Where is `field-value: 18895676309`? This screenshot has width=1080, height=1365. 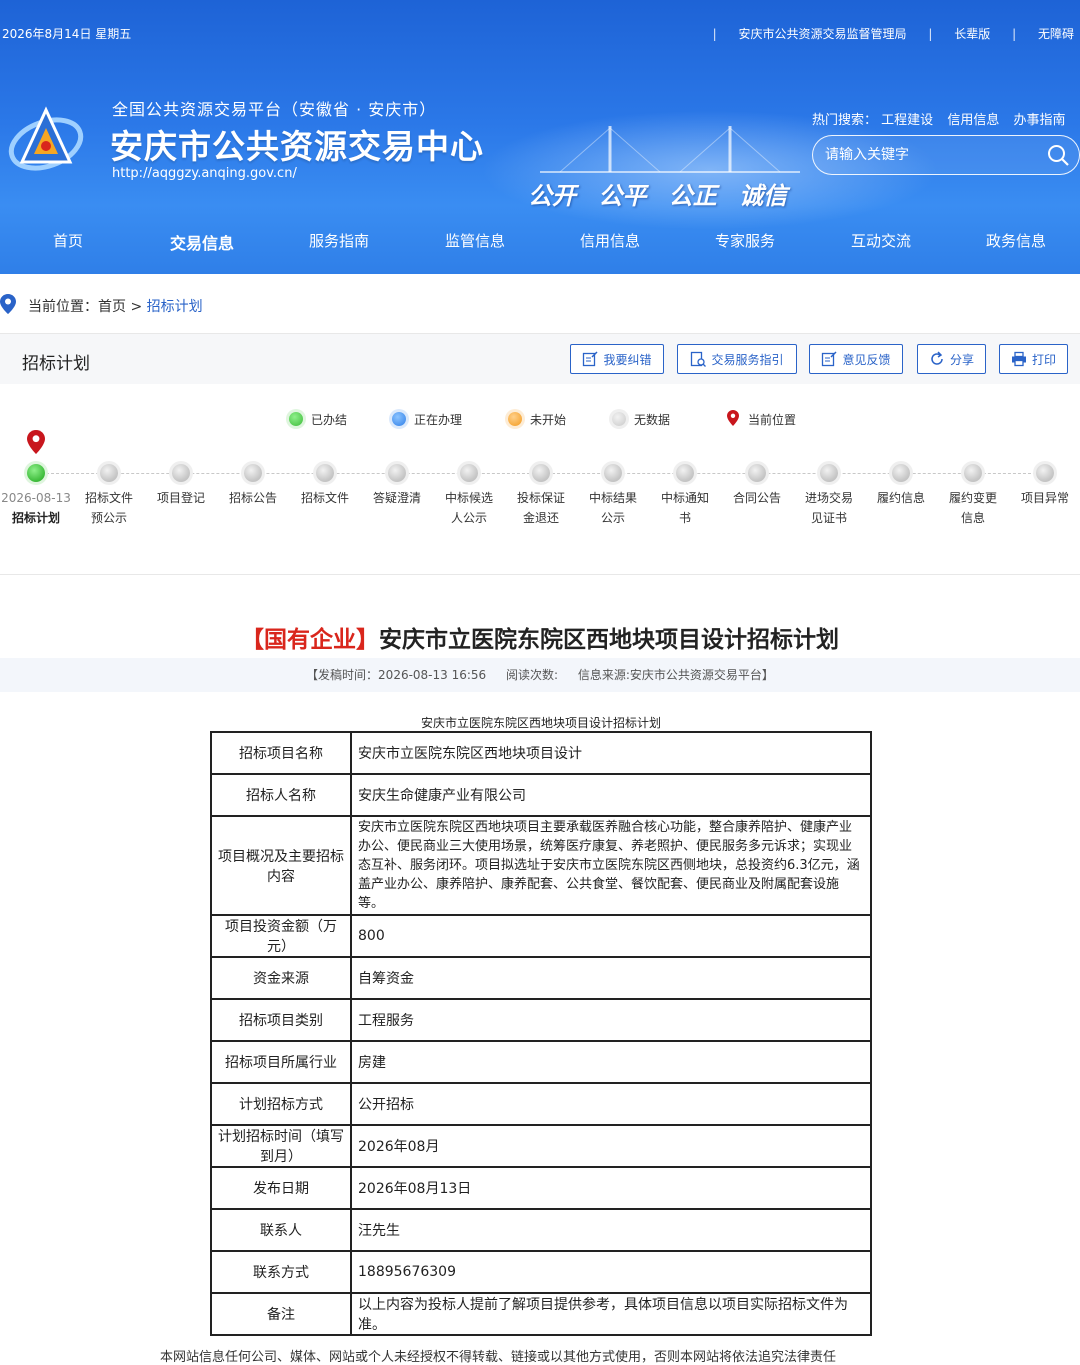
field-value: 18895676309 is located at coordinates (611, 1272).